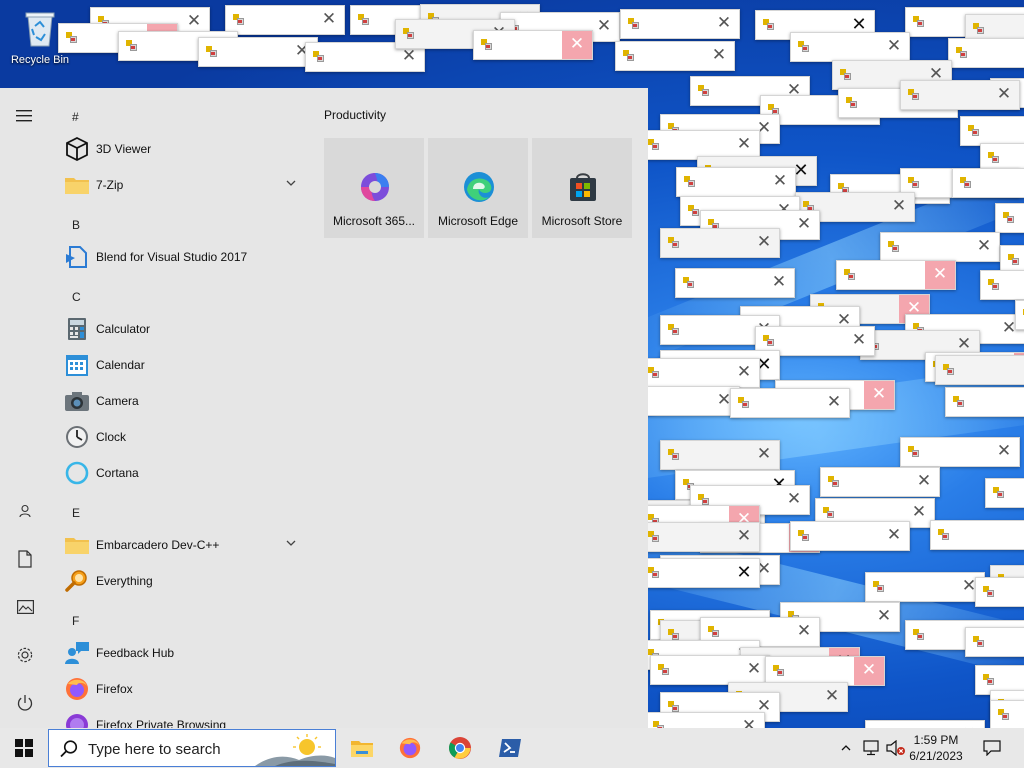 The width and height of the screenshot is (1024, 768). What do you see at coordinates (582, 188) in the screenshot?
I see `tile-microsoft-store: Microsoft Store` at bounding box center [582, 188].